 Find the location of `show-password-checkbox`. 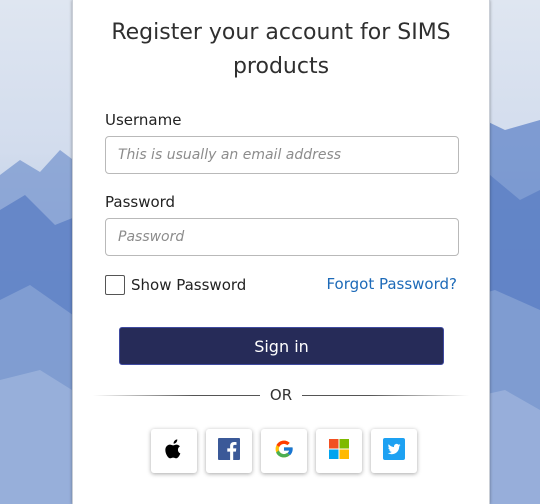

show-password-checkbox is located at coordinates (115, 285).